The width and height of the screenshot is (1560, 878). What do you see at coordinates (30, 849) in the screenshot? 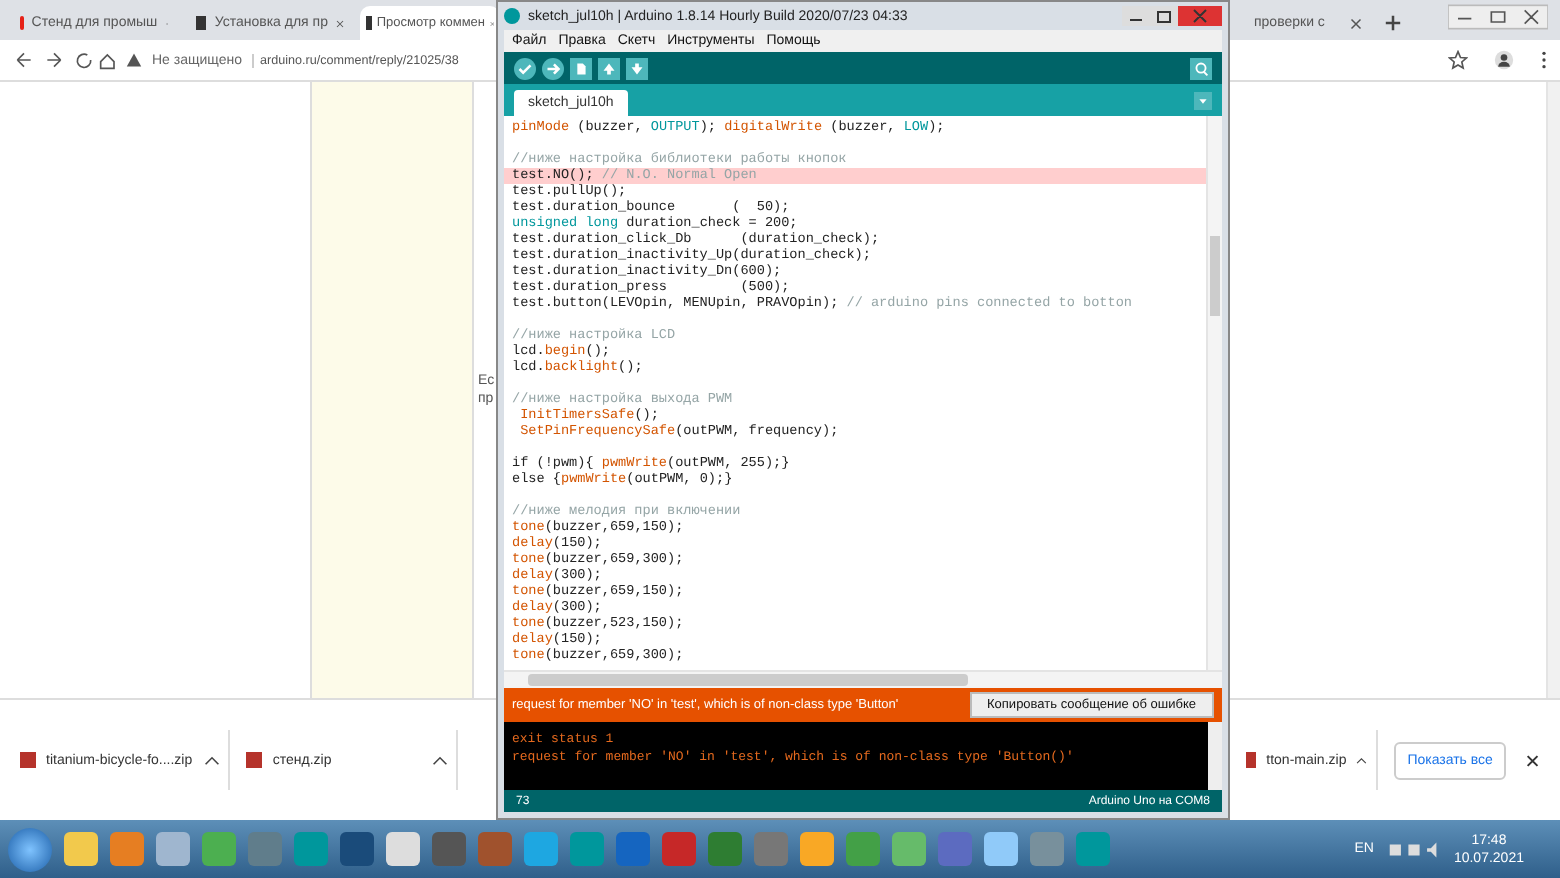
I see `start-button` at bounding box center [30, 849].